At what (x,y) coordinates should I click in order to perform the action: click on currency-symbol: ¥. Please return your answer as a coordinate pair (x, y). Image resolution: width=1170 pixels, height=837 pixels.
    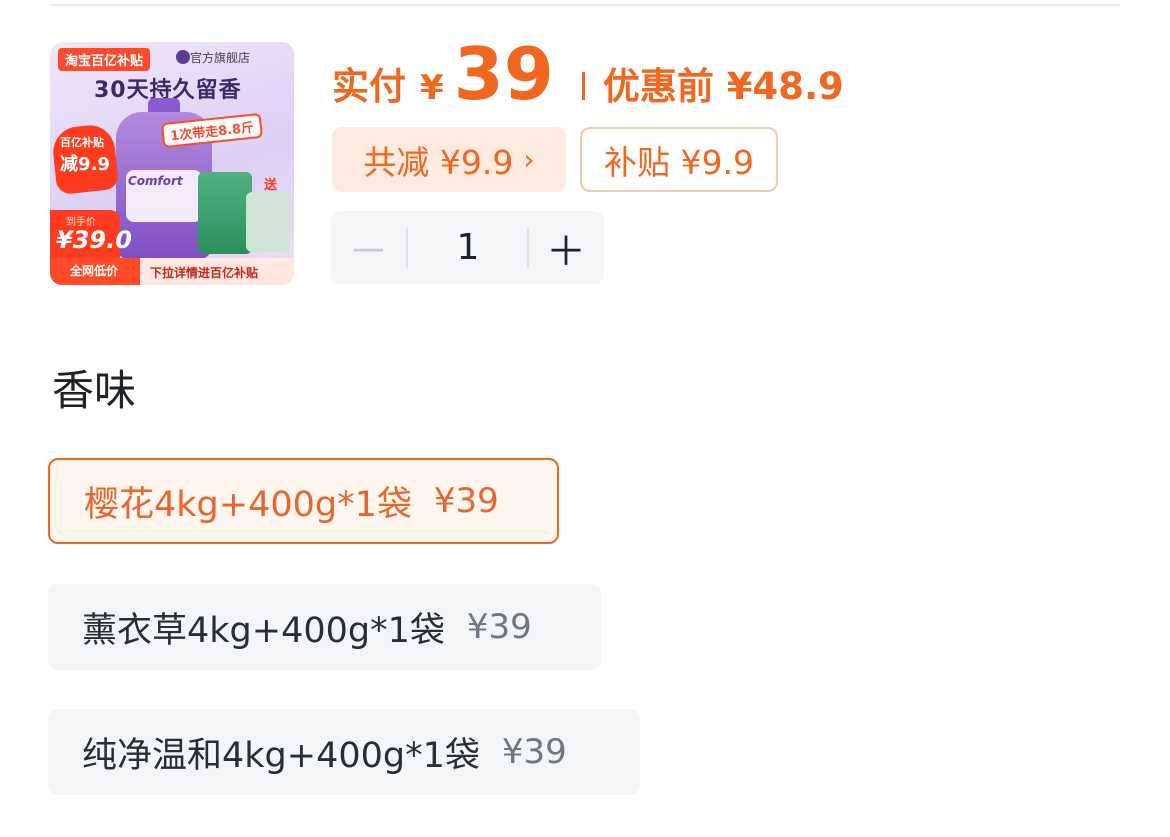
    Looking at the image, I should click on (432, 88).